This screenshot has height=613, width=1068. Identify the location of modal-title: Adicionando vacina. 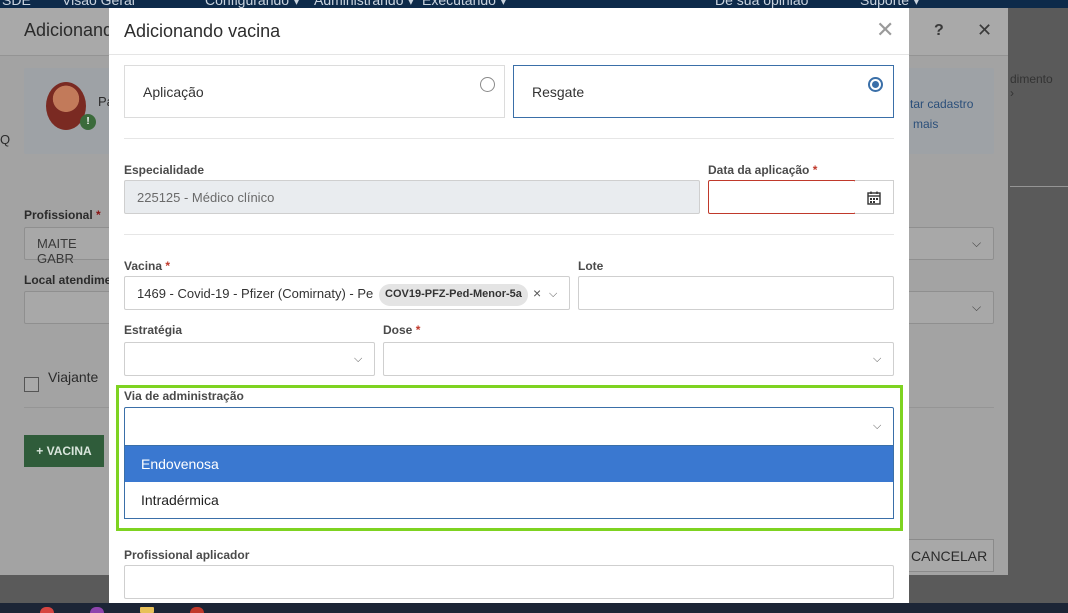
(202, 31).